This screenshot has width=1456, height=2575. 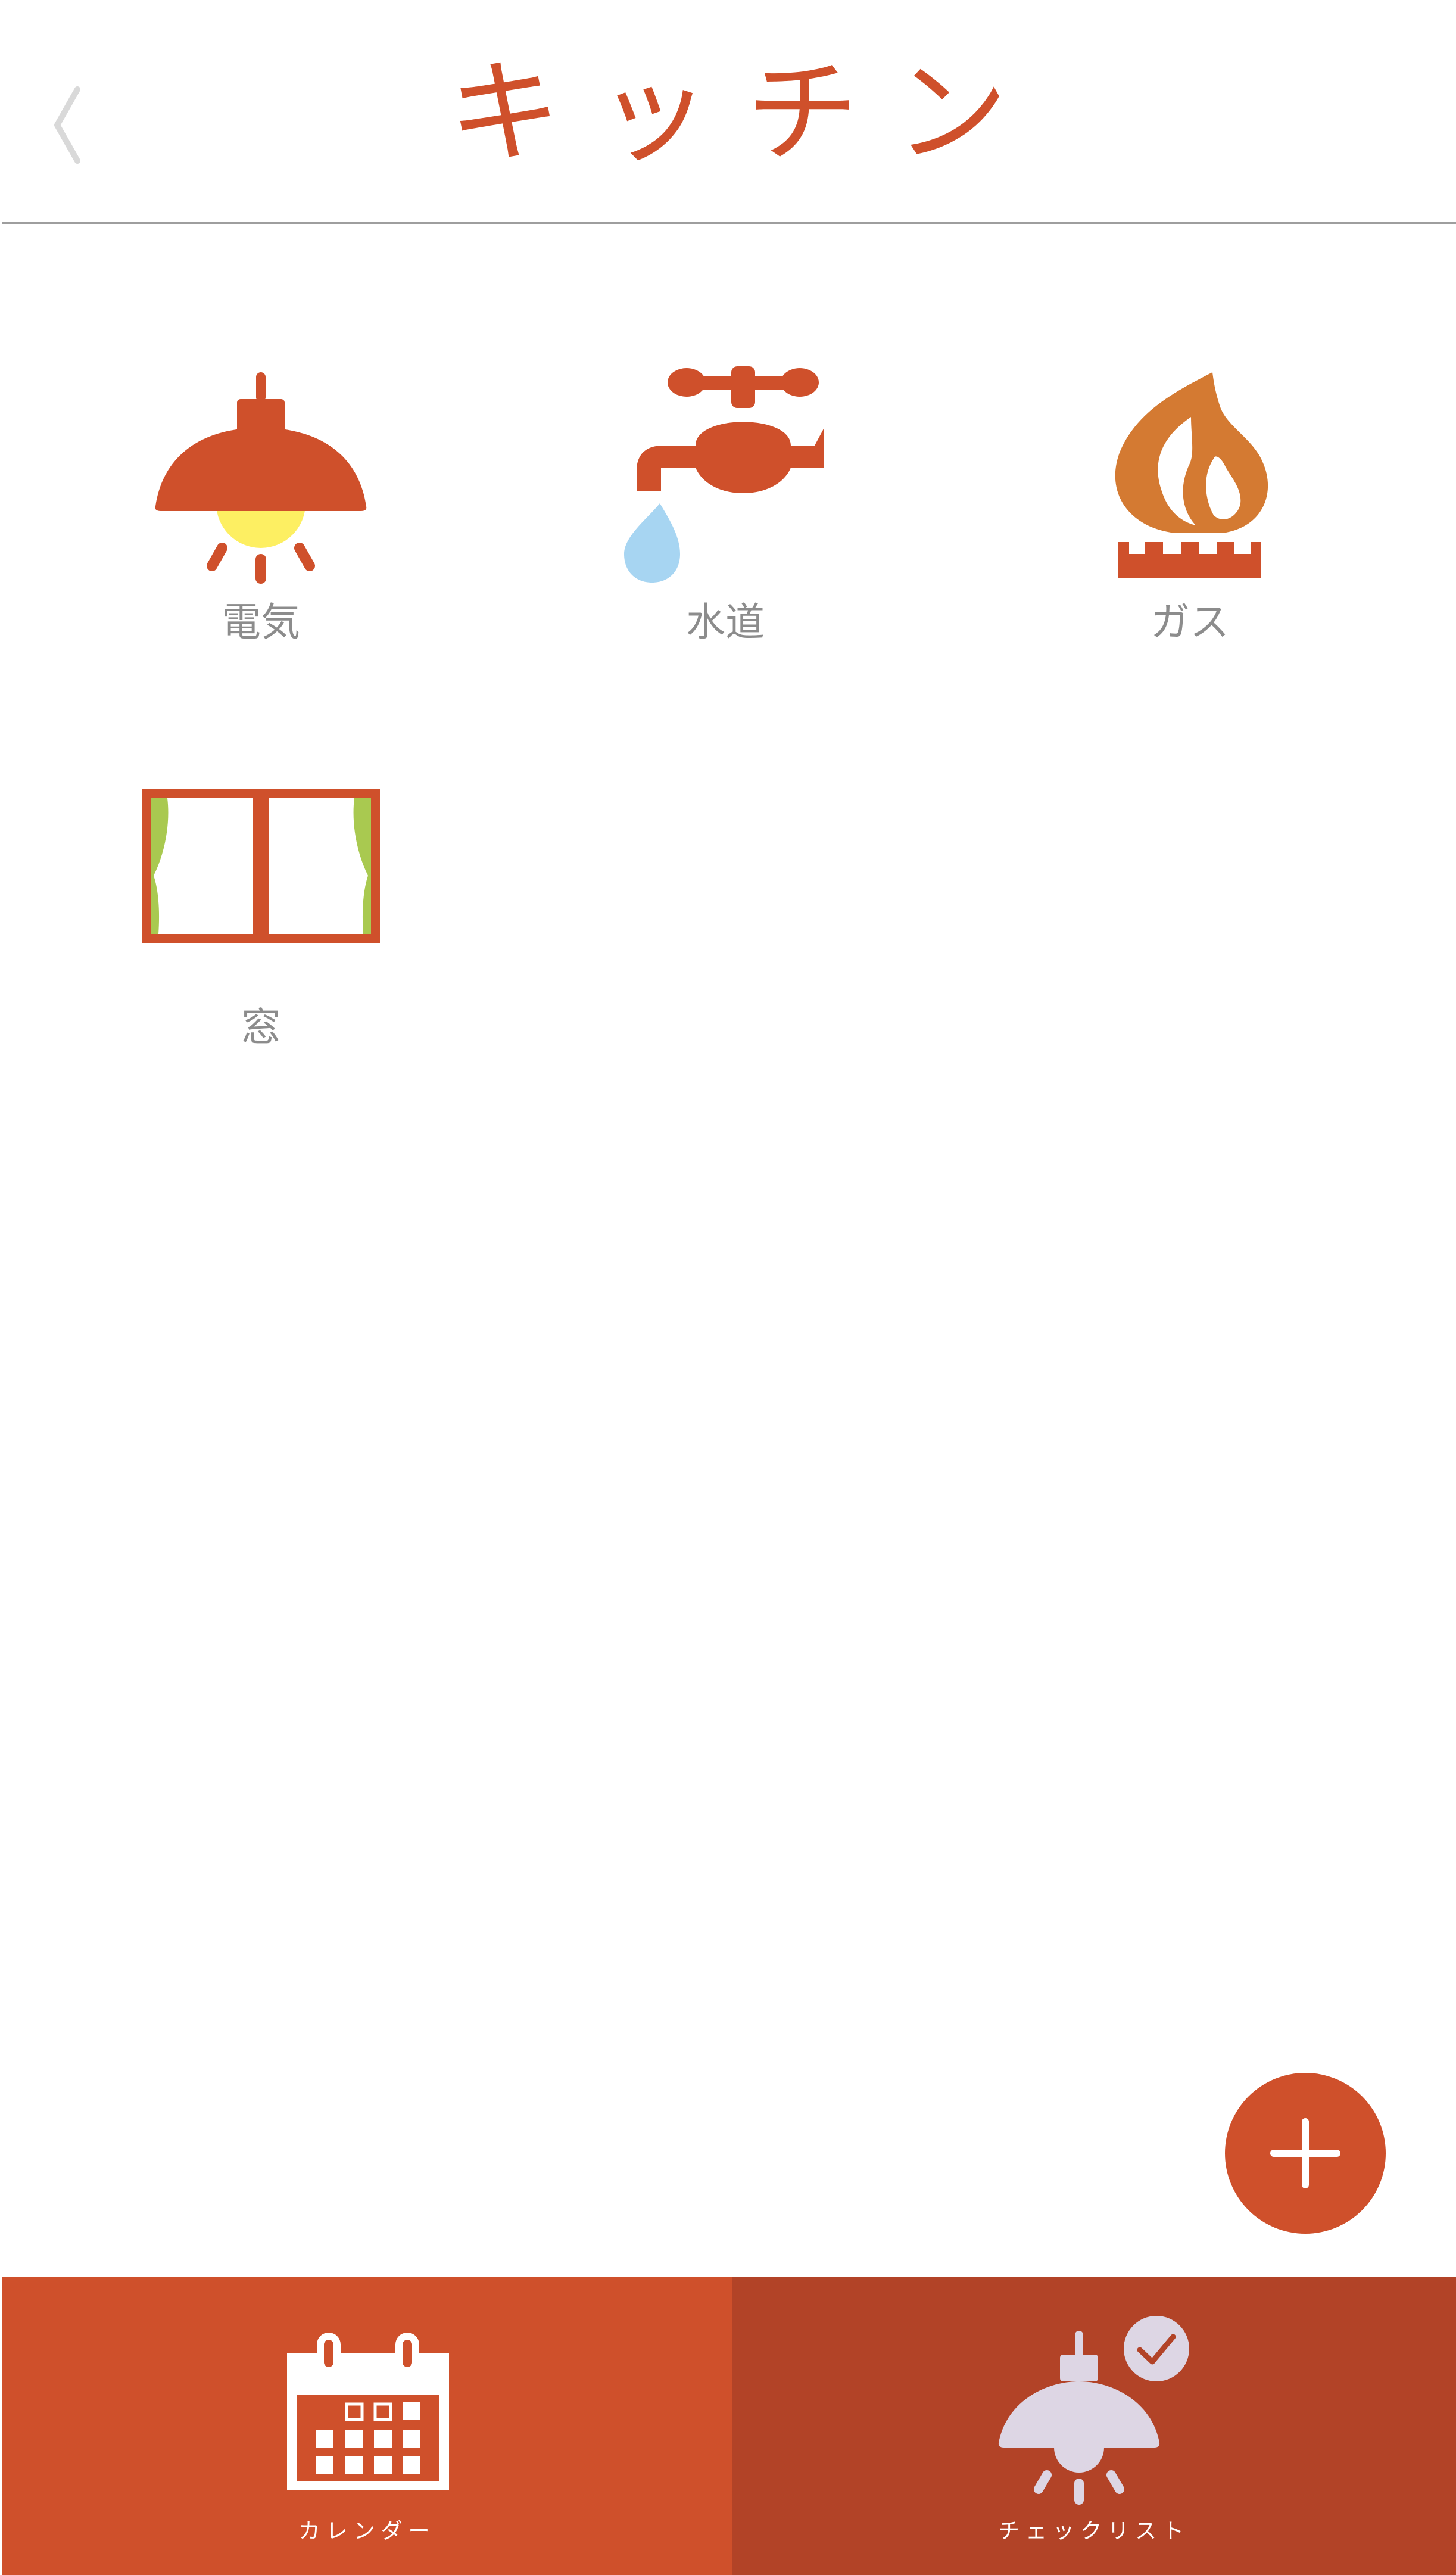 I want to click on tab-calendar: カレンダー, so click(x=367, y=2426).